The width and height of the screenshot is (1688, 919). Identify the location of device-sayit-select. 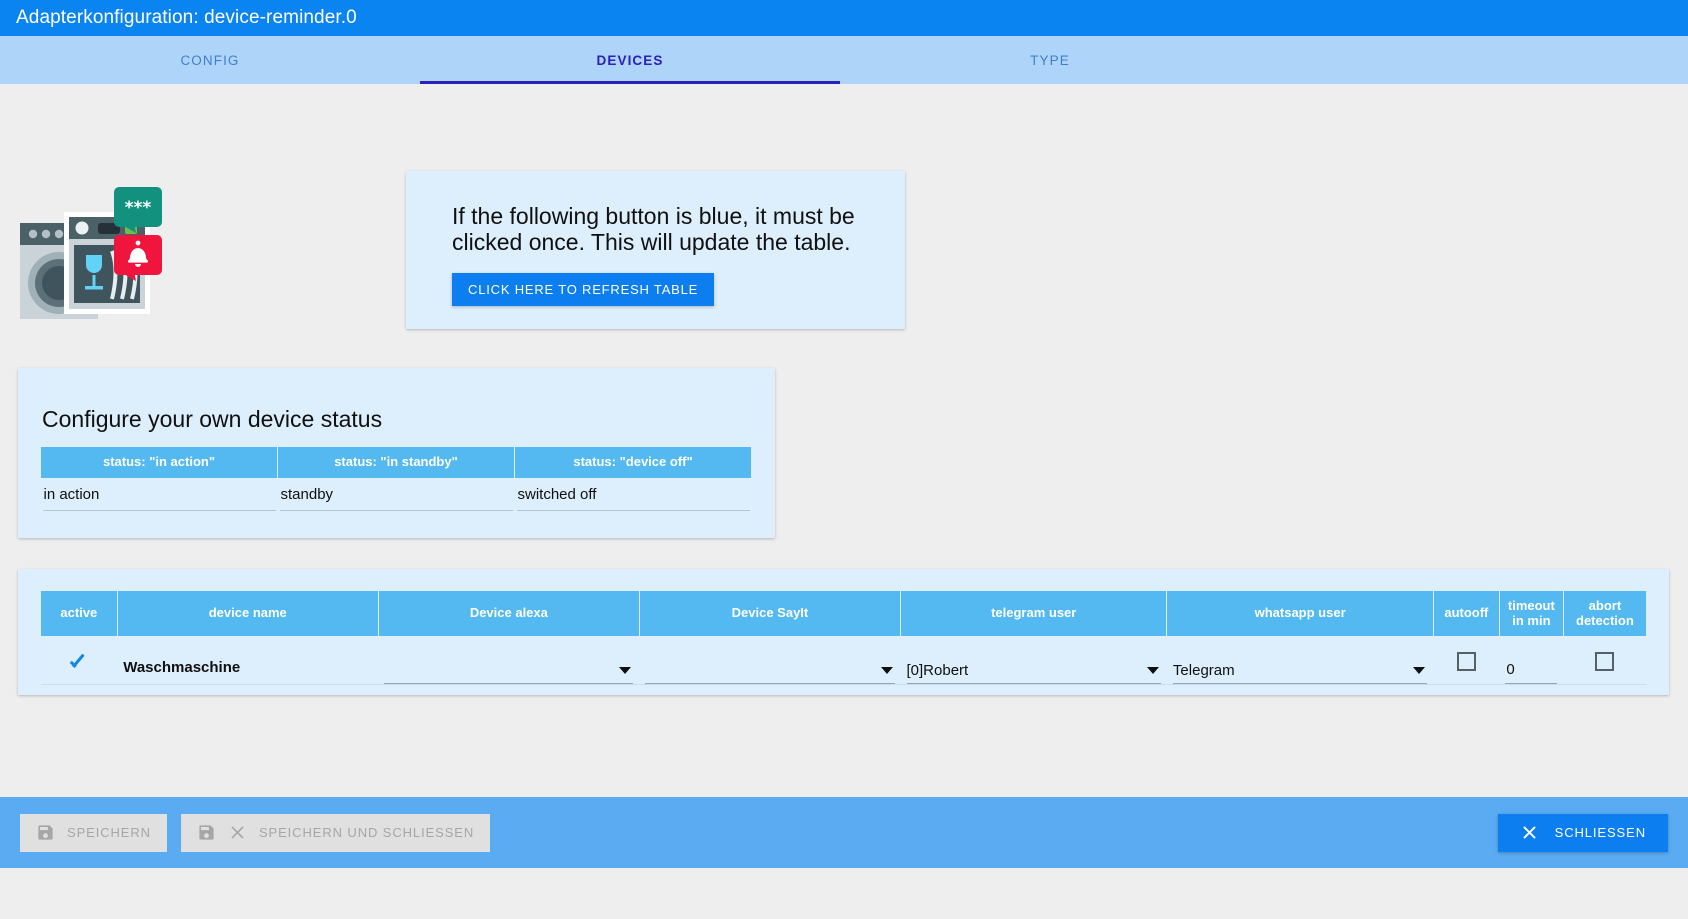
(770, 671).